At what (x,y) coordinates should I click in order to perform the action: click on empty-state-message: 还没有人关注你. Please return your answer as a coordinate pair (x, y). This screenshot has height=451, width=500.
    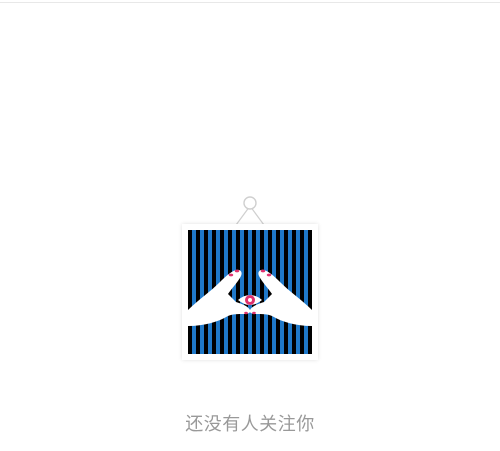
    Looking at the image, I should click on (250, 424).